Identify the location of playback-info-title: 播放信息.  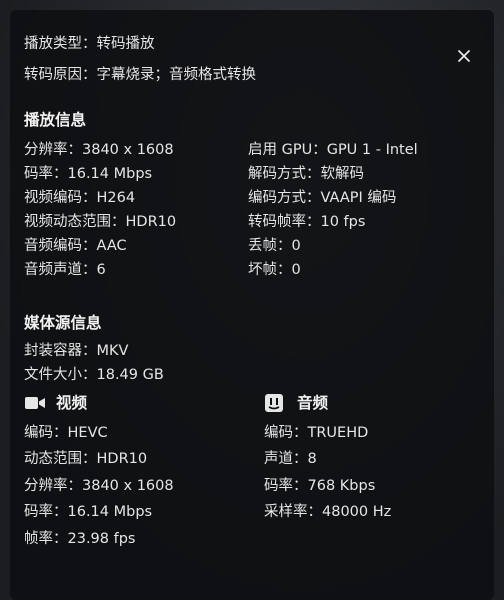
(55, 120).